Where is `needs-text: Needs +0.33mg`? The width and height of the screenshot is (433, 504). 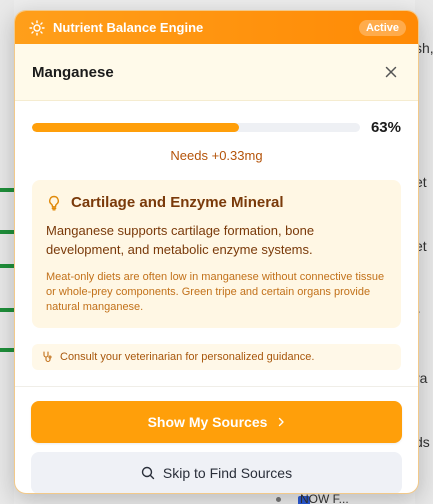
needs-text: Needs +0.33mg is located at coordinates (216, 155).